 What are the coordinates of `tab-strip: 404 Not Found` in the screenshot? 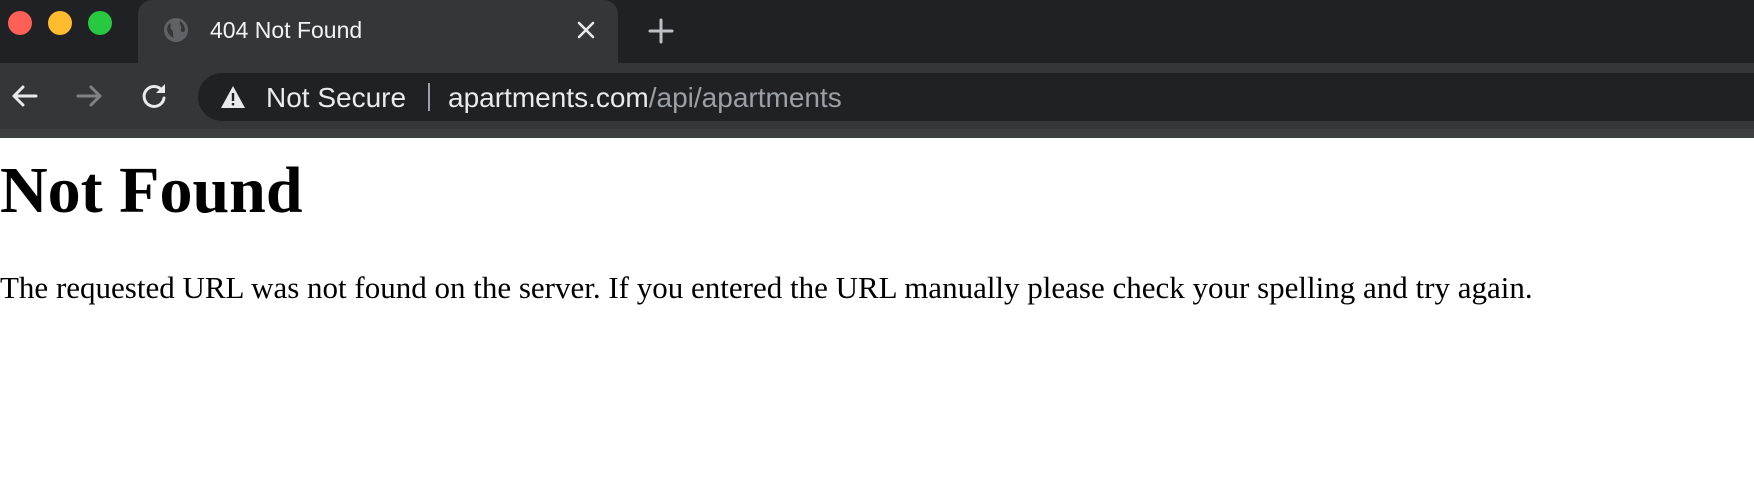 It's located at (877, 31).